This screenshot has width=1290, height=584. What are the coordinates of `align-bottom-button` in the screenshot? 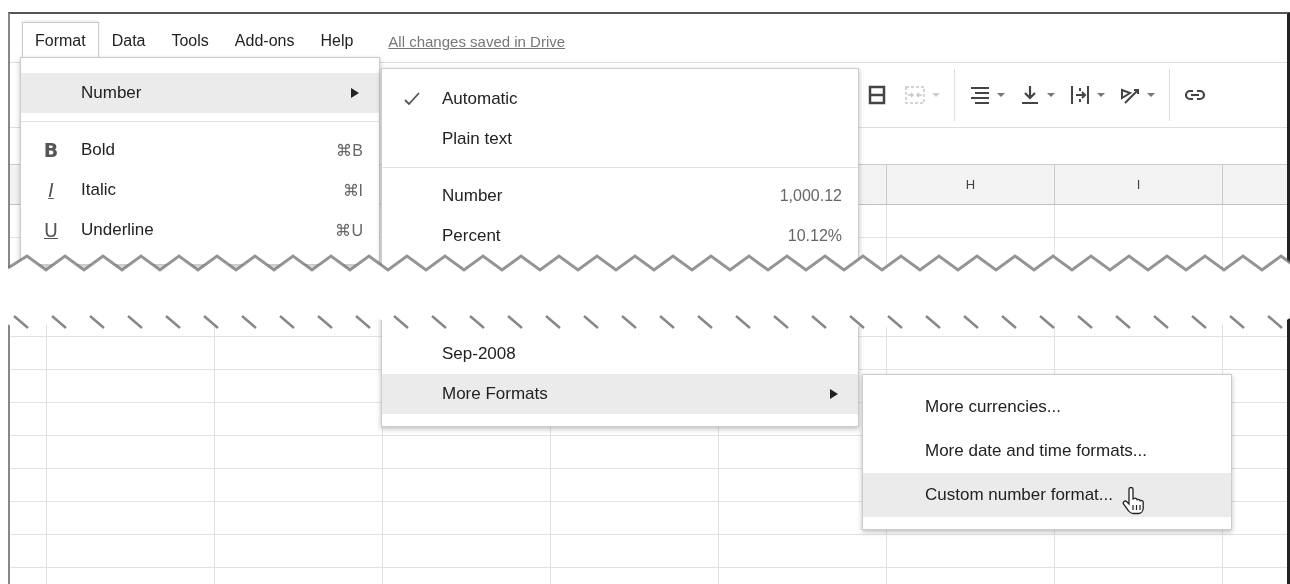 It's located at (1037, 95).